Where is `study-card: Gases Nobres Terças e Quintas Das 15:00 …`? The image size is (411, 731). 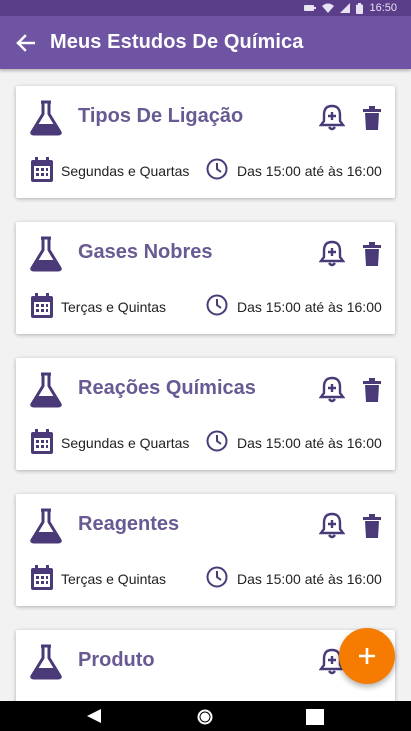
study-card: Gases Nobres Terças e Quintas Das 15:00 … is located at coordinates (205, 278).